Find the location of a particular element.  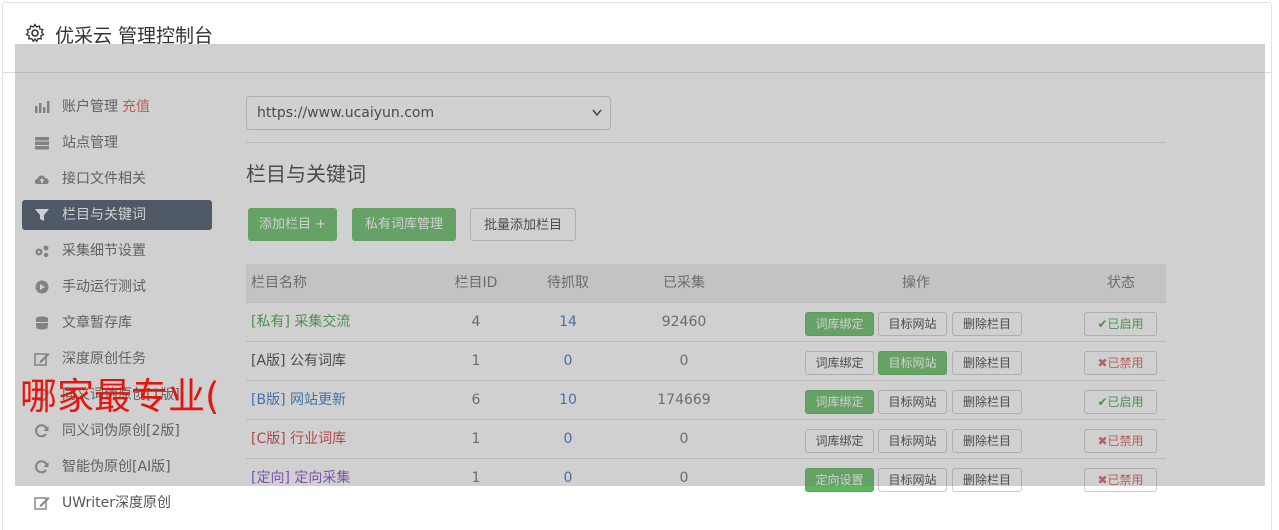

sidebar-item-6: 文章暂存库 is located at coordinates (117, 323).